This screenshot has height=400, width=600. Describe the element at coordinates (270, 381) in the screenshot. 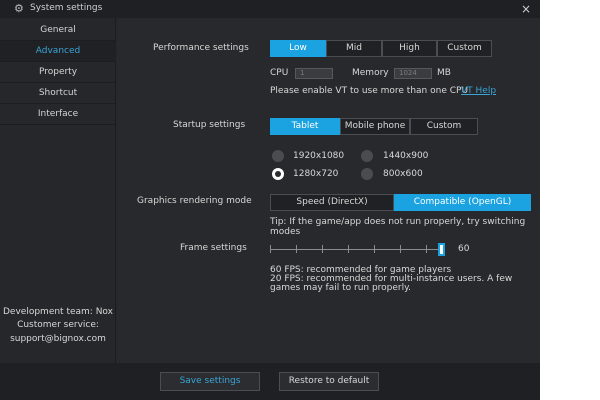

I see `footer-bar: Save settings Restore to default` at that location.